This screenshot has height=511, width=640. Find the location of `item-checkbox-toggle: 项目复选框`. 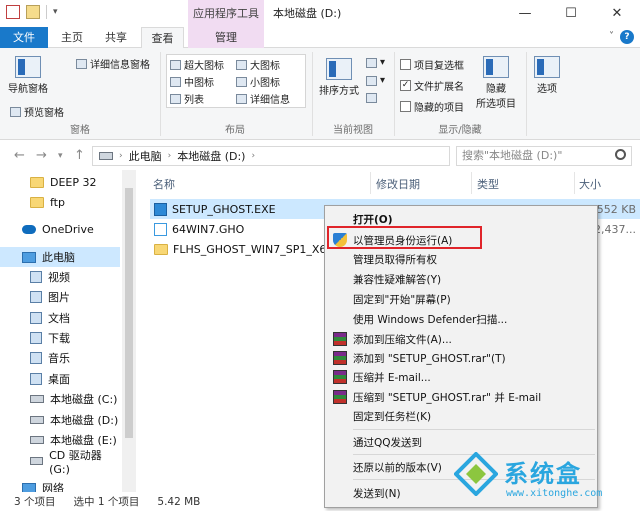

item-checkbox-toggle: 项目复选框 is located at coordinates (432, 64).